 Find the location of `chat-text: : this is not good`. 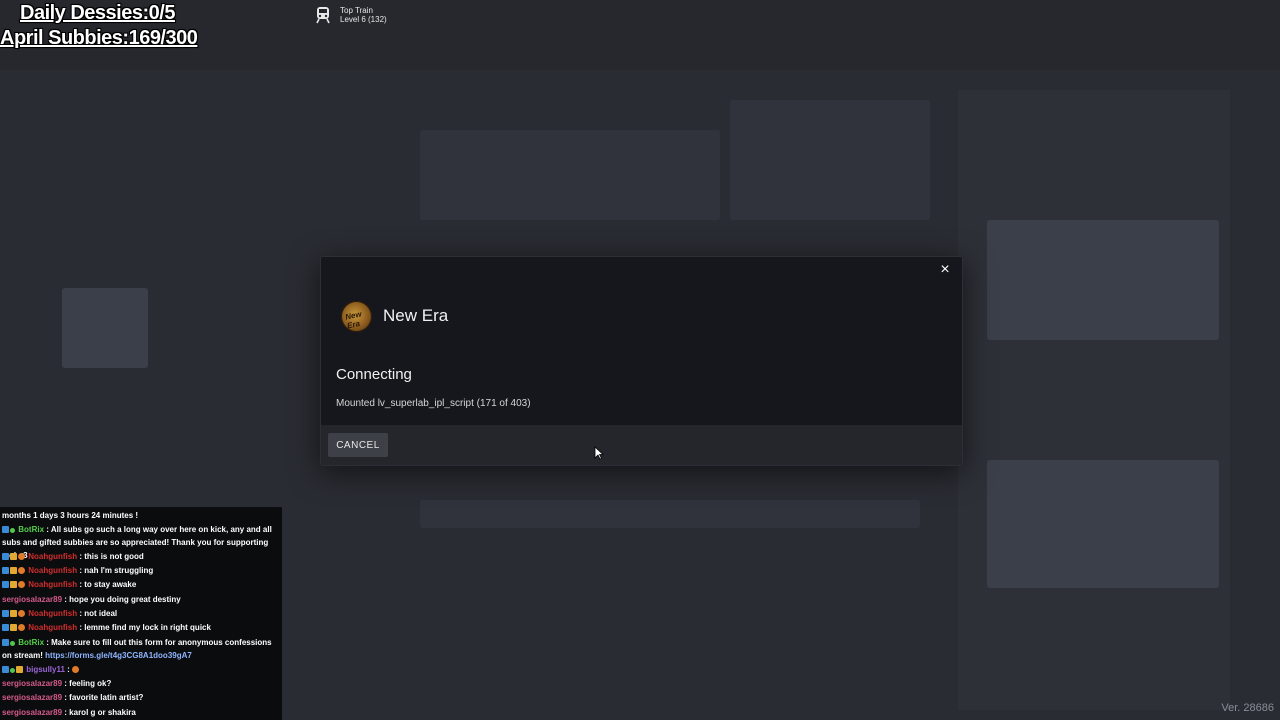

chat-text: : this is not good is located at coordinates (111, 556).